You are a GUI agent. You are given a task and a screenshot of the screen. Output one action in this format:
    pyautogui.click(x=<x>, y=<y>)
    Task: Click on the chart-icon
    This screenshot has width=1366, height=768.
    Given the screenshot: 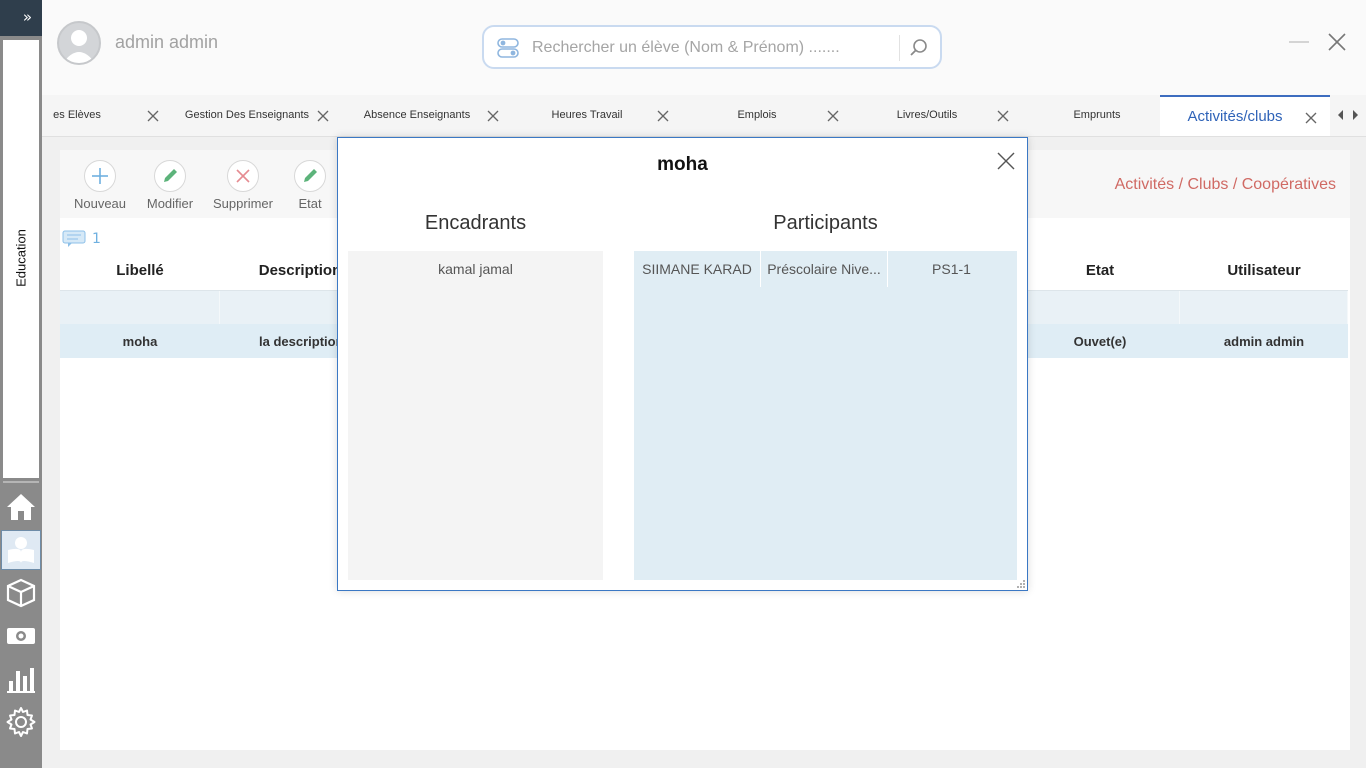 What is the action you would take?
    pyautogui.click(x=21, y=680)
    